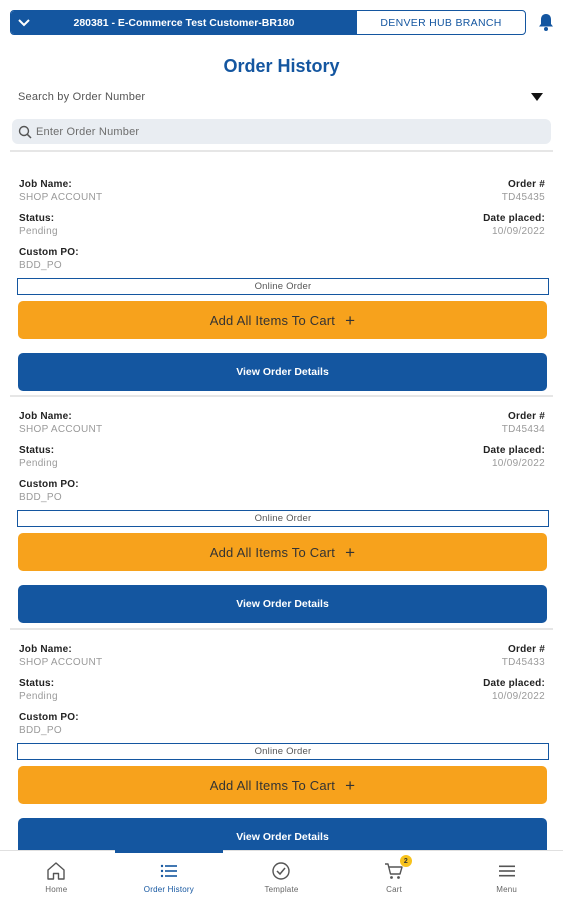  Describe the element at coordinates (168, 889) in the screenshot. I see `nav-label-order-history: Order History` at that location.